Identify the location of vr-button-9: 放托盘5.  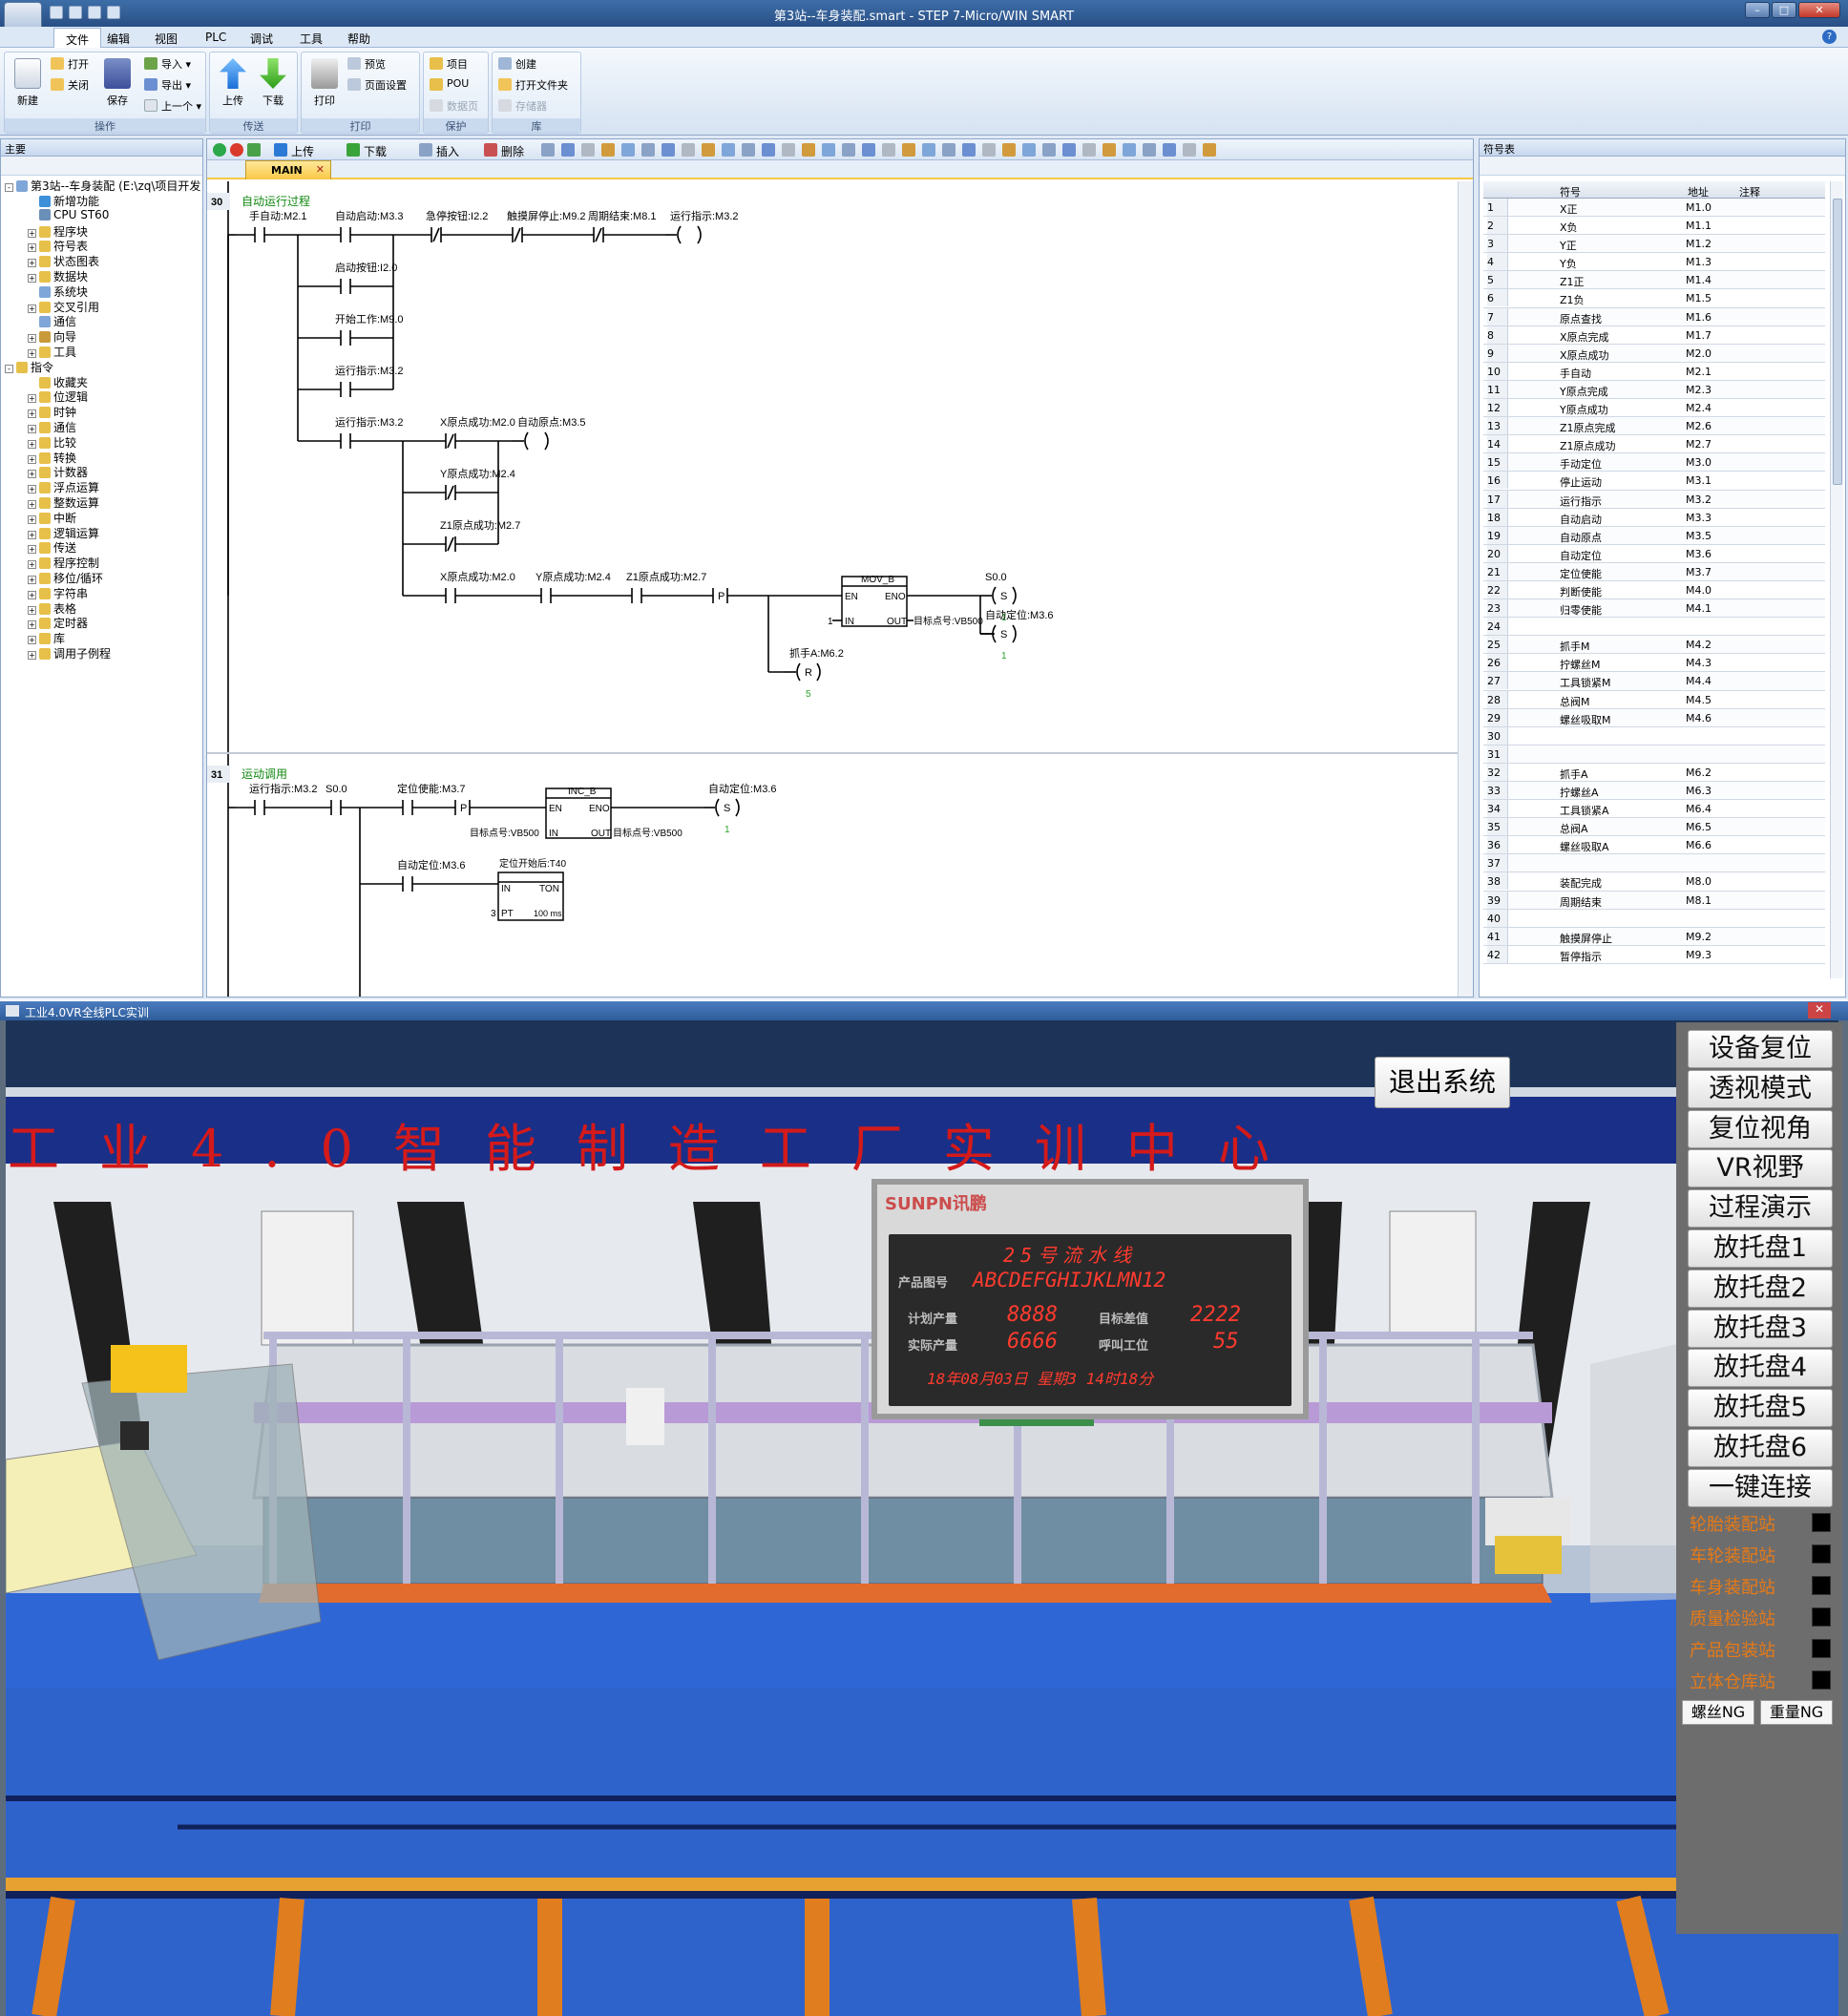
(1761, 1409).